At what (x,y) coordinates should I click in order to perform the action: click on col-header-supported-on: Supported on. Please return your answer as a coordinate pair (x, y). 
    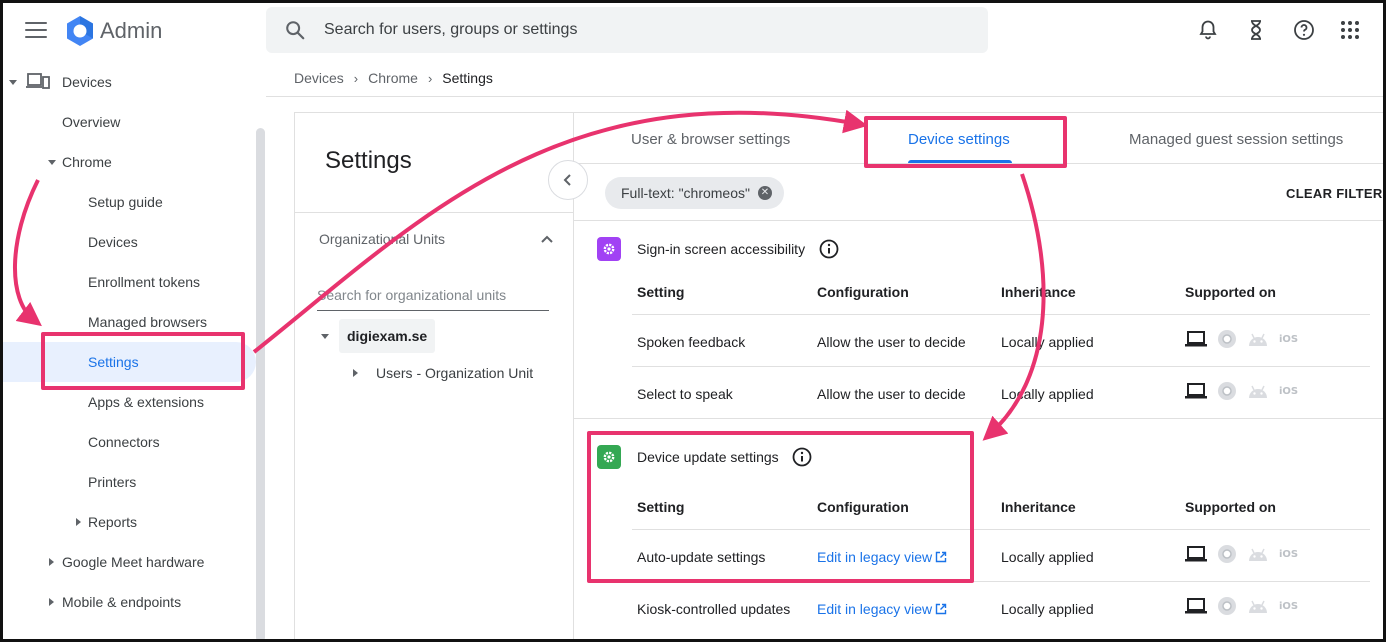
    Looking at the image, I should click on (1230, 507).